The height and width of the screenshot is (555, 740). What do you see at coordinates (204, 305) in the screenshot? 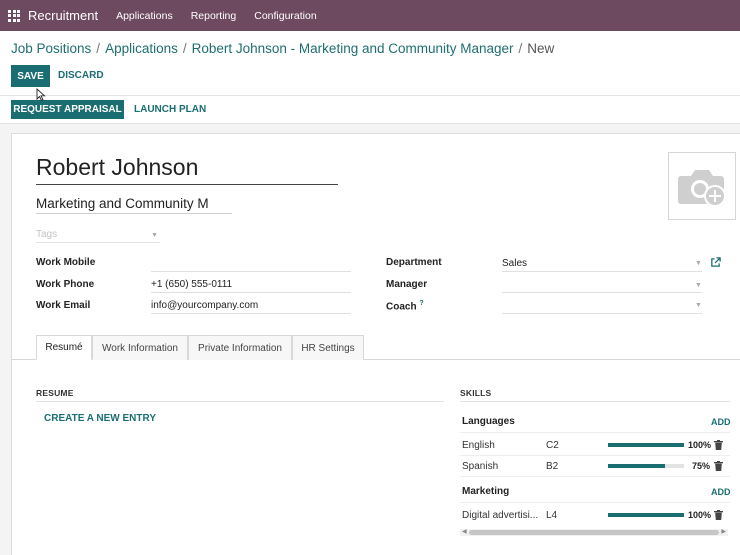
I see `work-email-input: info@yourcompany.com` at bounding box center [204, 305].